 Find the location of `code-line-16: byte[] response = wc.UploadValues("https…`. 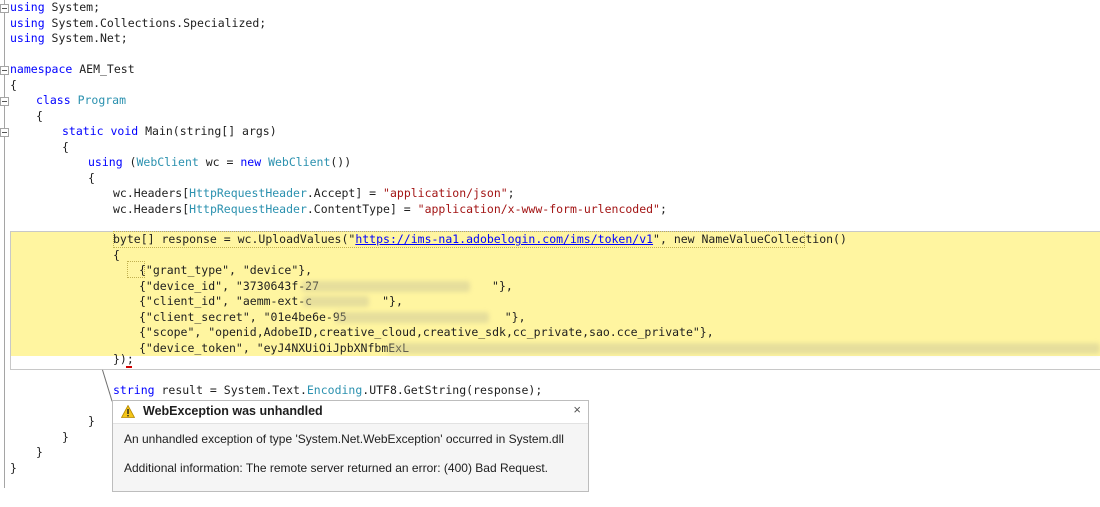

code-line-16: byte[] response = wc.UploadValues("https… is located at coordinates (423, 240).